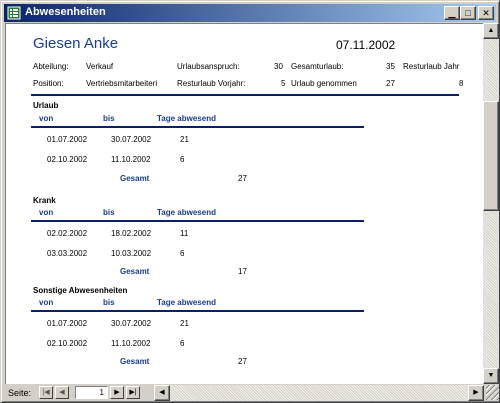 The width and height of the screenshot is (500, 403). Describe the element at coordinates (317, 66) in the screenshot. I see `gesamturlaub-label: Gesamturlaub:` at that location.